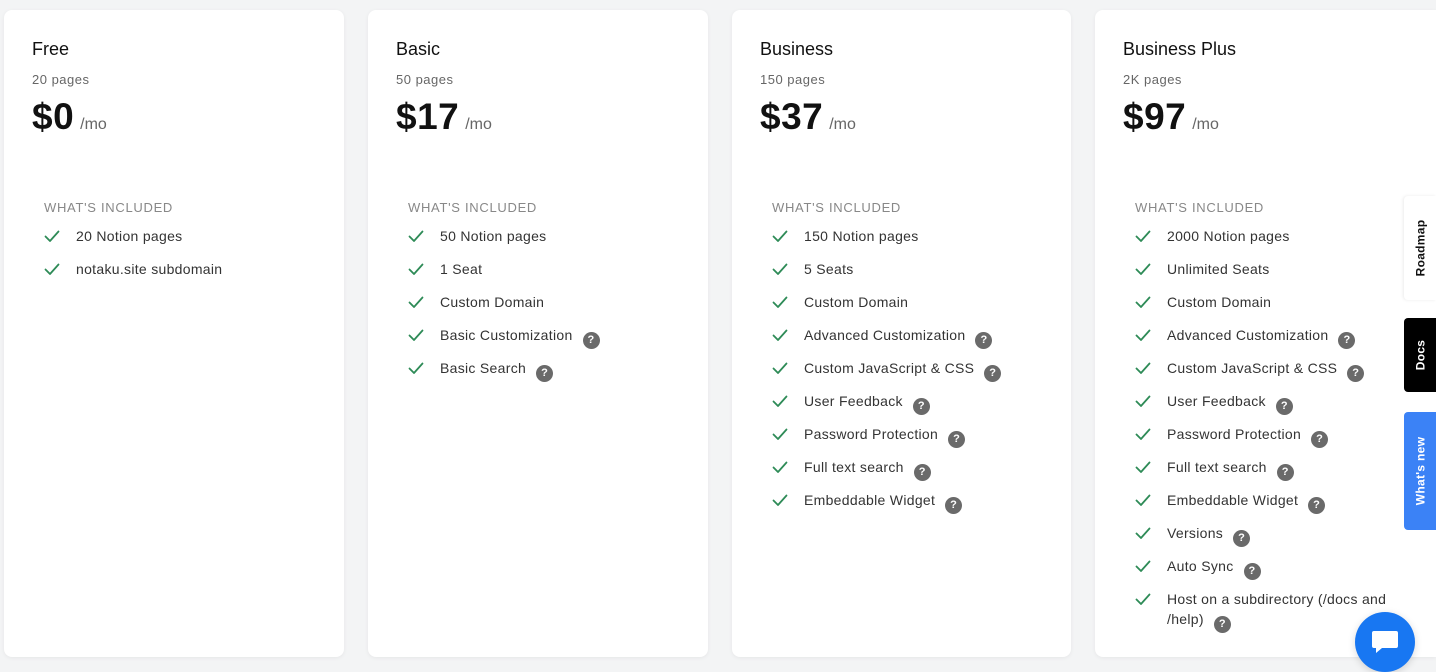 The width and height of the screenshot is (1436, 672). I want to click on price-period: /mo, so click(842, 124).